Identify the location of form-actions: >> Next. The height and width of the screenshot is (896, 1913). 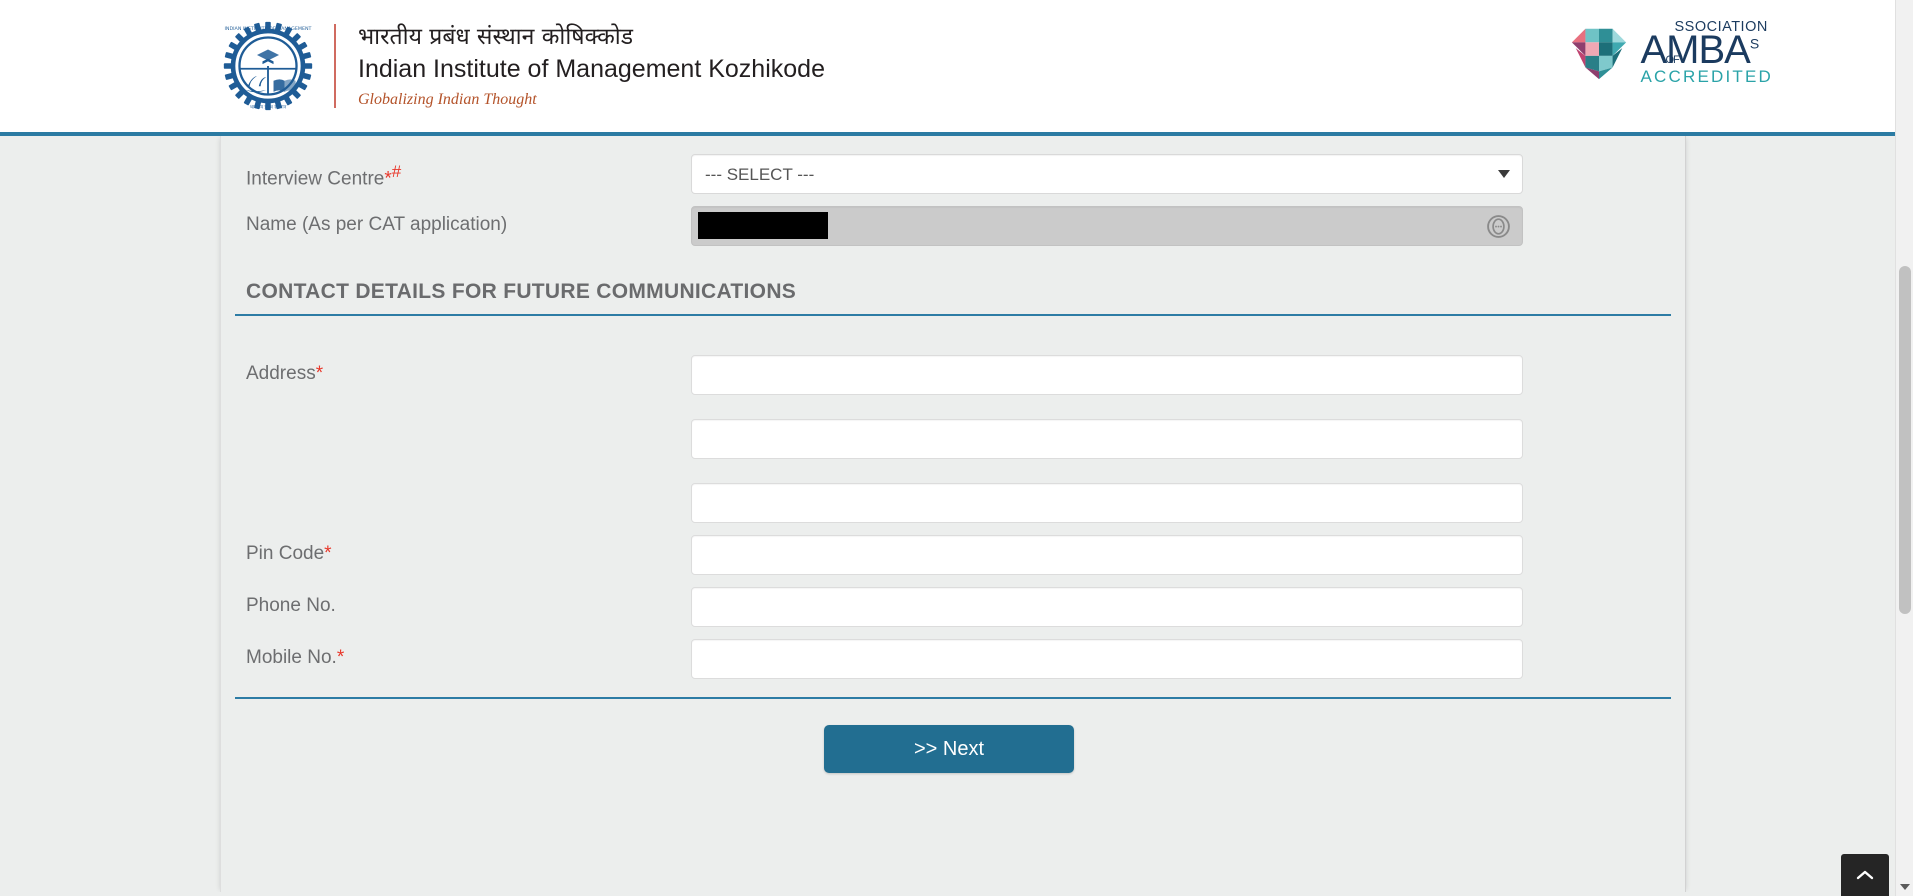
(953, 736).